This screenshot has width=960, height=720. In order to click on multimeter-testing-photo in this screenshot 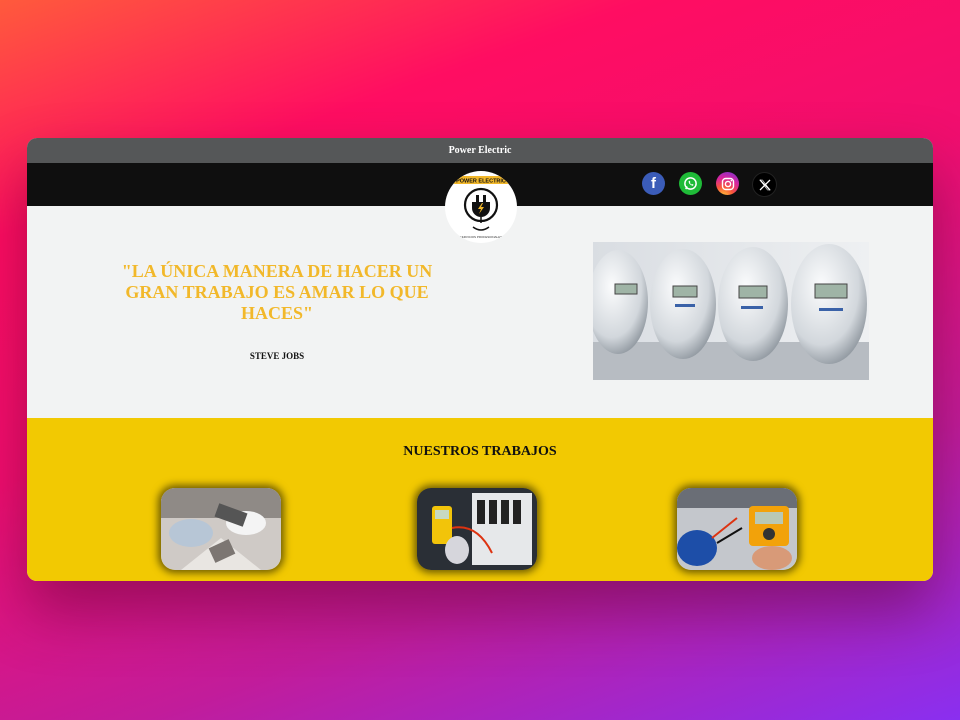, I will do `click(737, 529)`.